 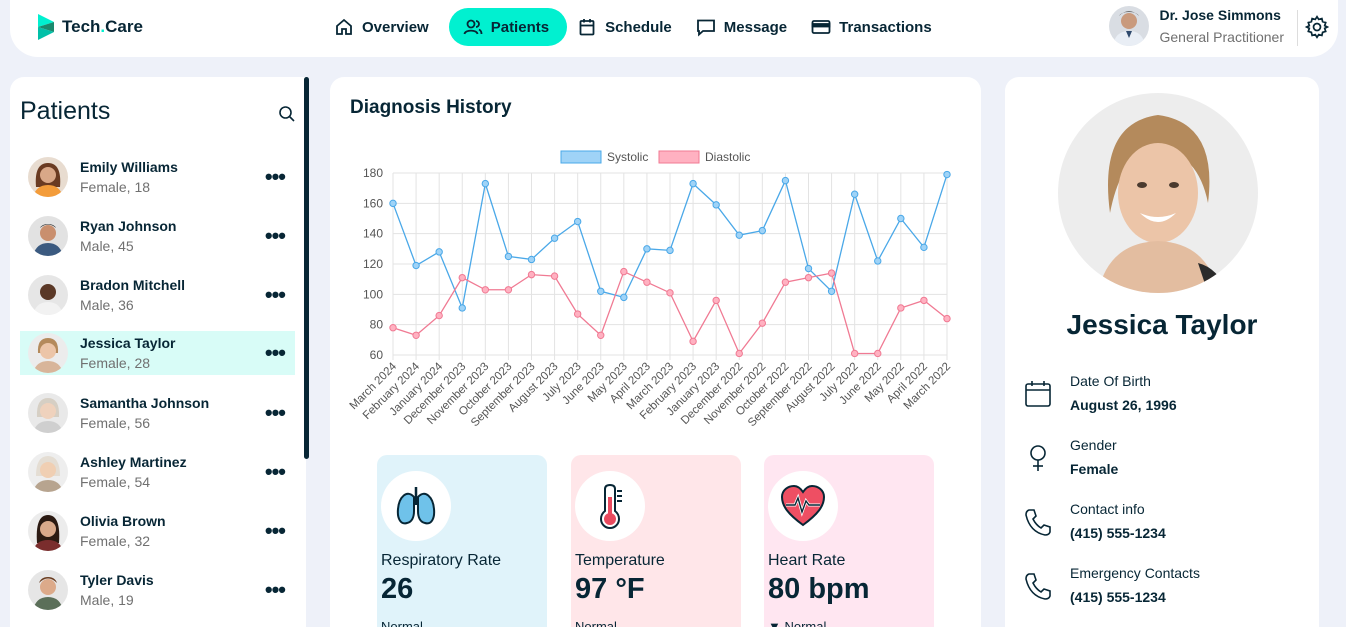 What do you see at coordinates (128, 343) in the screenshot?
I see `patient-name: Jessica Taylor` at bounding box center [128, 343].